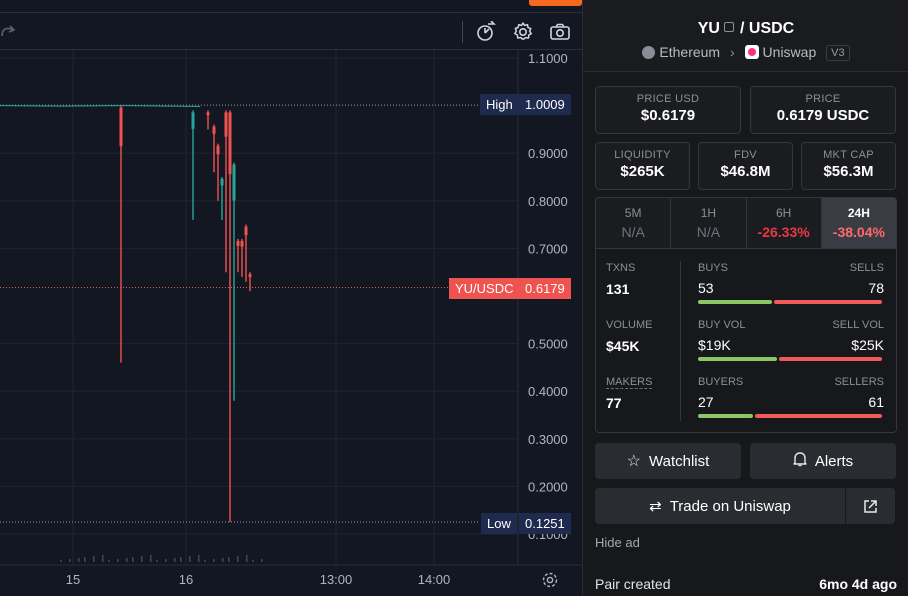 The width and height of the screenshot is (908, 596). I want to click on buy-vol-bar, so click(737, 359).